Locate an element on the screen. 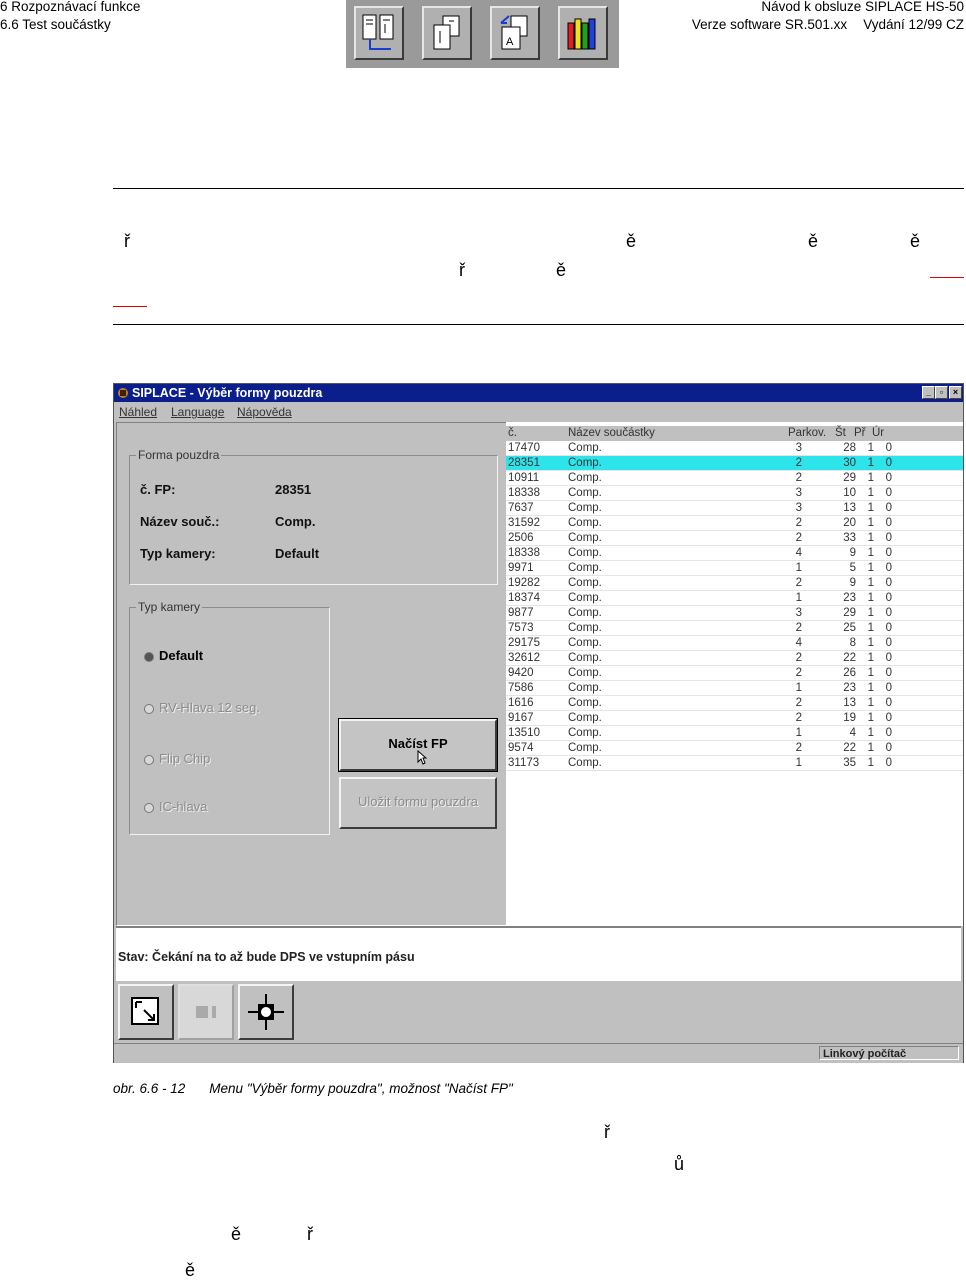 This screenshot has height=1280, width=966. maximize-icon: ▫ is located at coordinates (941, 392).